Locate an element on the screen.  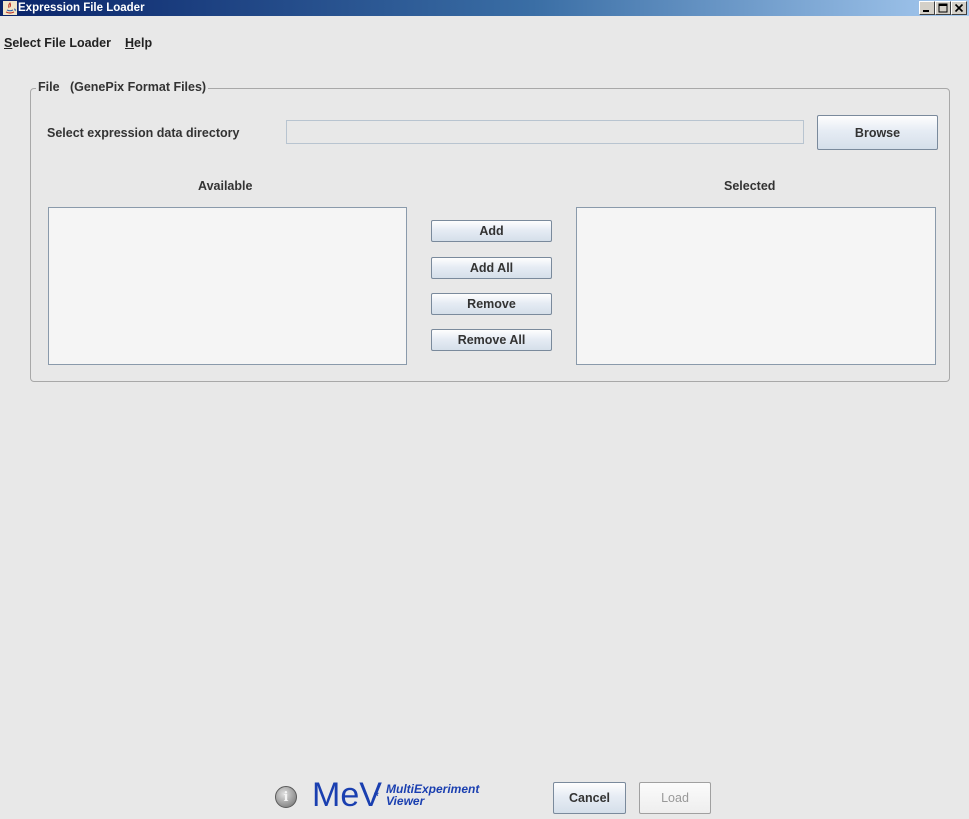
window-title: Expression File Loader is located at coordinates (81, 8).